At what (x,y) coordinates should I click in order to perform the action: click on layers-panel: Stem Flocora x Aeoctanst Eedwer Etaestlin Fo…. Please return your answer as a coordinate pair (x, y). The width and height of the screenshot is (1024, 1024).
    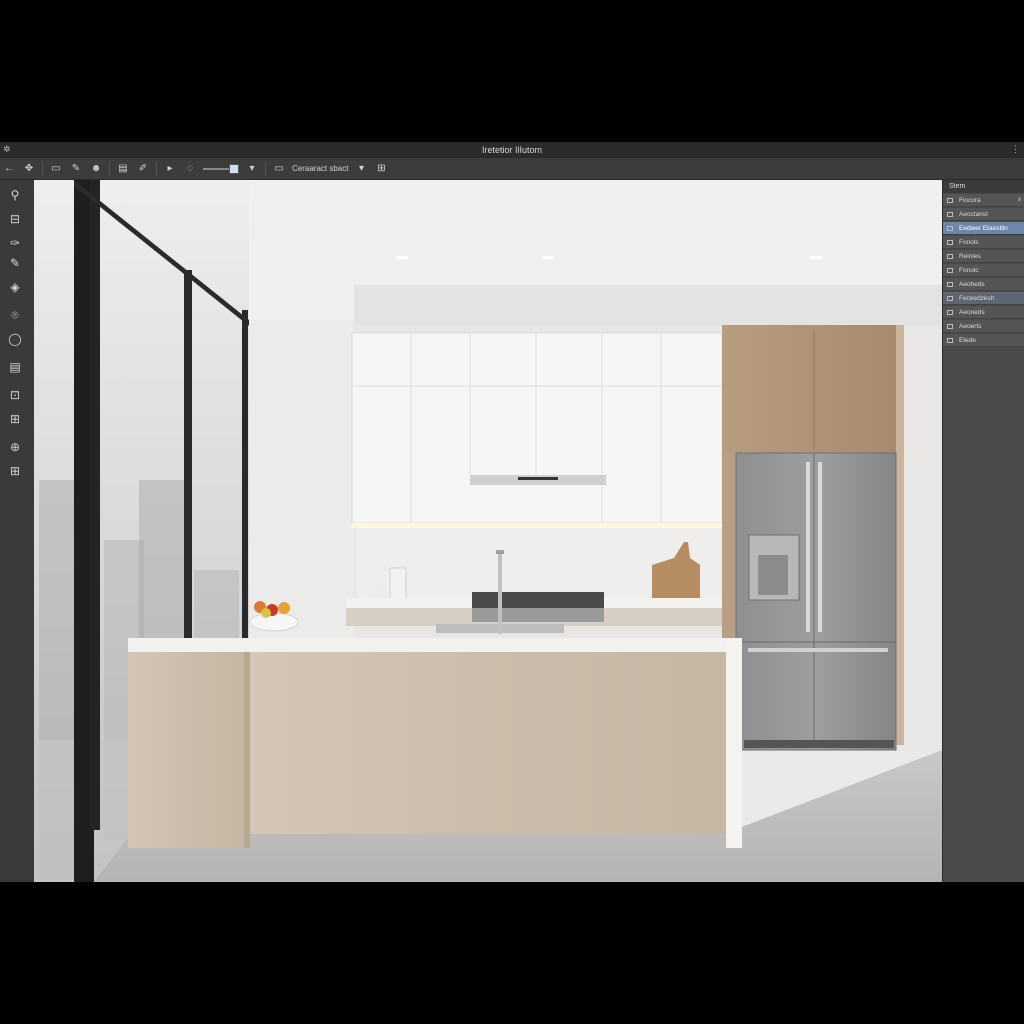
    Looking at the image, I should click on (983, 531).